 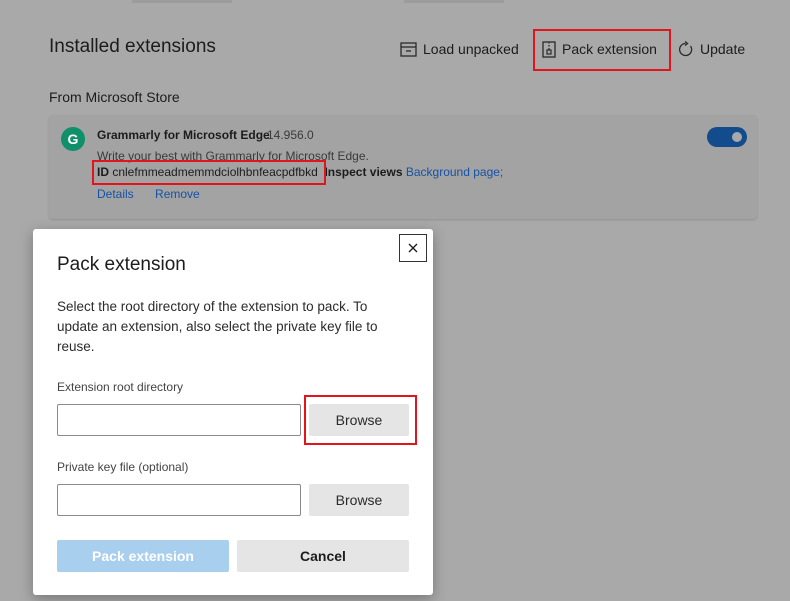 I want to click on inspect-views-label: Inspect views, so click(x=363, y=172).